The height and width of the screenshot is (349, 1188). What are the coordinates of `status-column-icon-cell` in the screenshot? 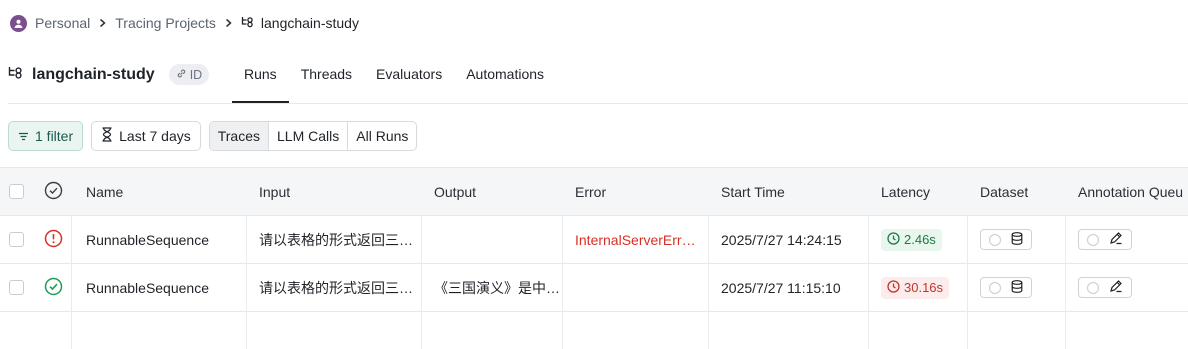 It's located at (53, 191).